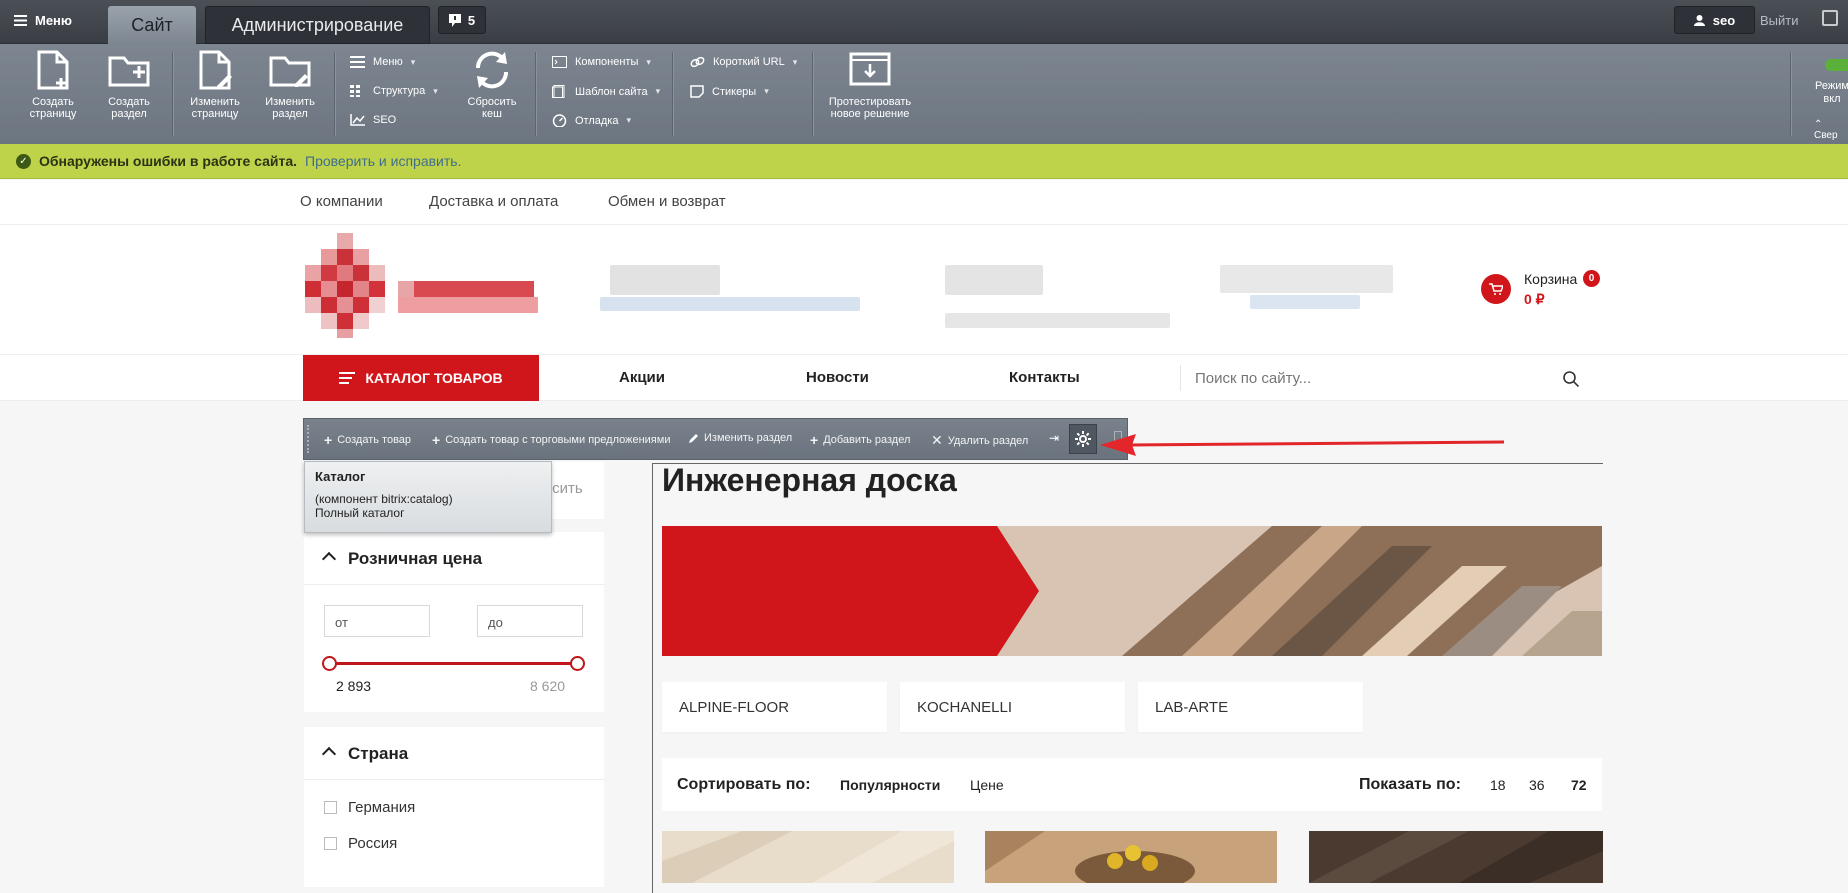 The width and height of the screenshot is (1848, 893). I want to click on debug-label: Отладка, so click(597, 120).